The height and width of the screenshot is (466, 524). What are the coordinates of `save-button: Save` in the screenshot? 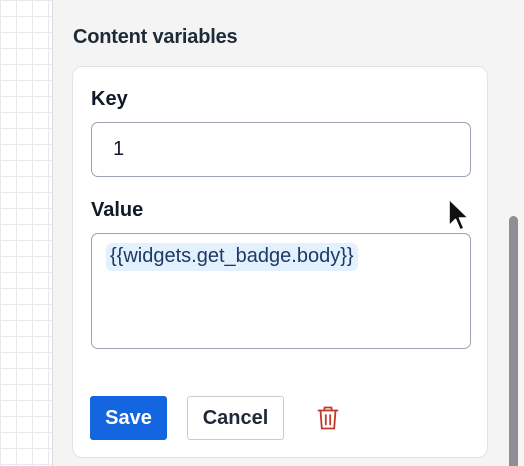 It's located at (128, 418).